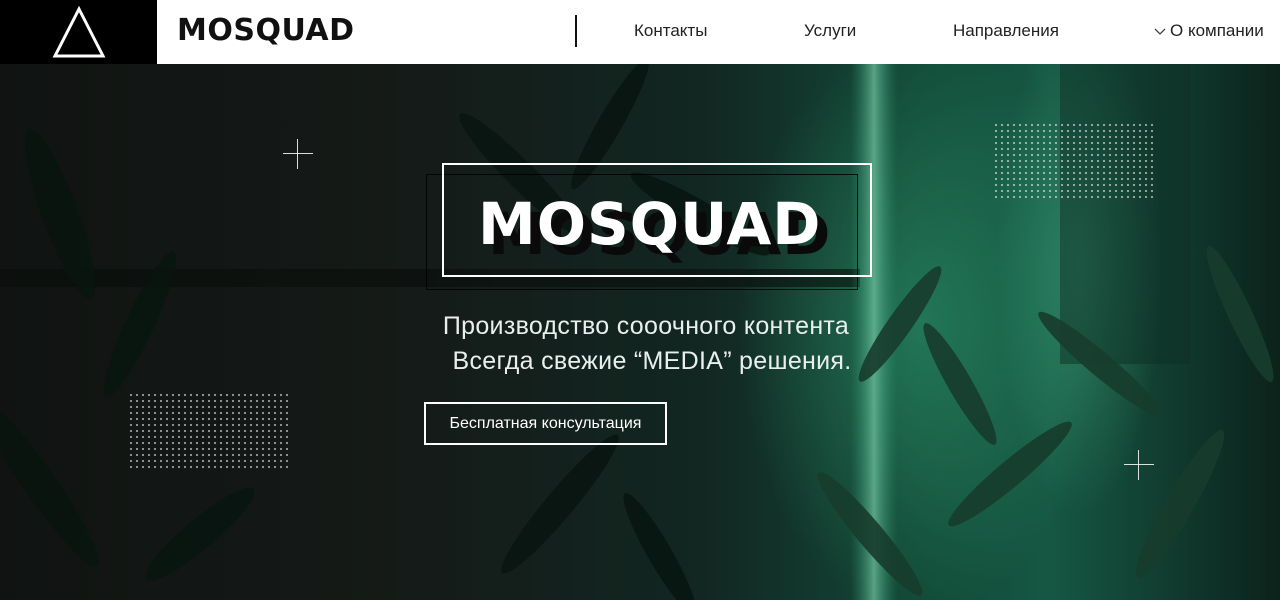 The image size is (1280, 600). Describe the element at coordinates (670, 31) in the screenshot. I see `nav-link-contacts: Контакты` at that location.